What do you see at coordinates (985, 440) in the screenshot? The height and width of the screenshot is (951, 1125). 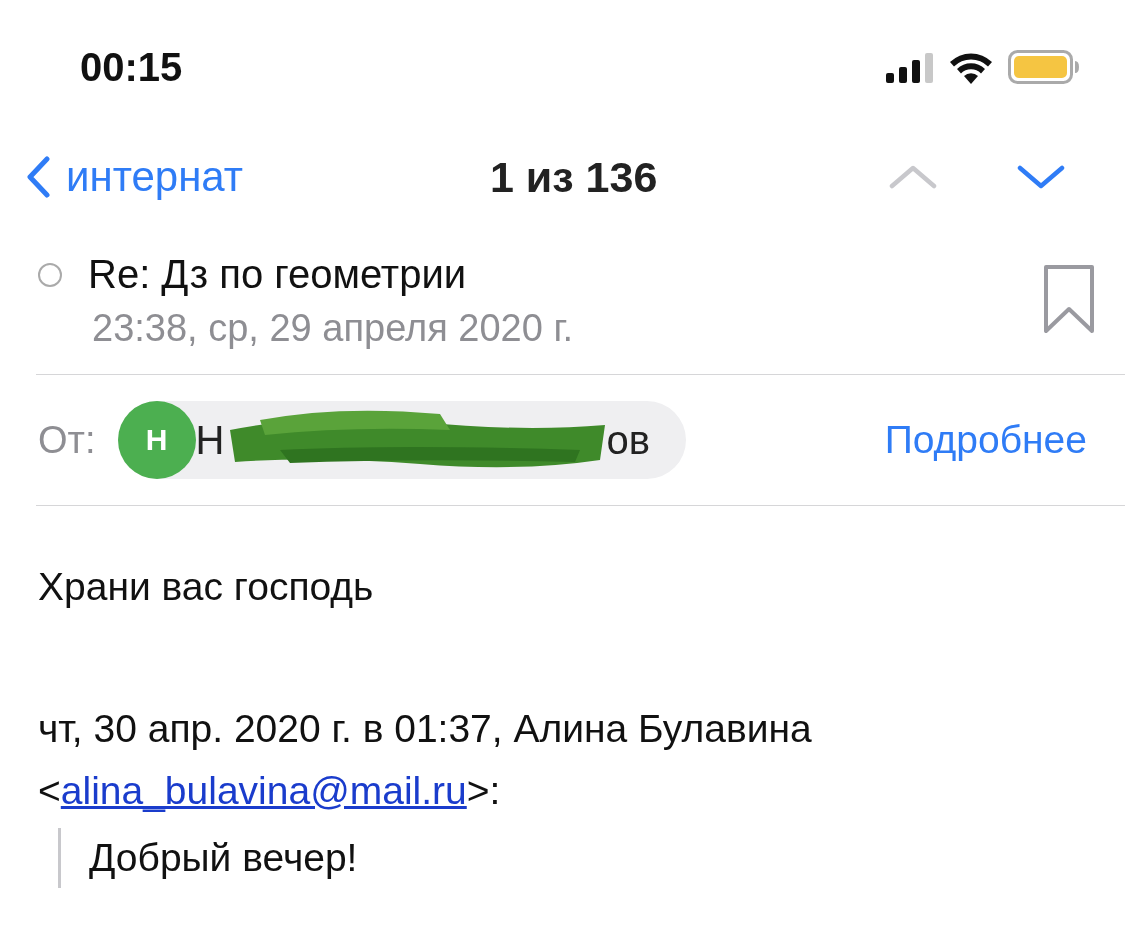 I see `details-link: Подробнее` at bounding box center [985, 440].